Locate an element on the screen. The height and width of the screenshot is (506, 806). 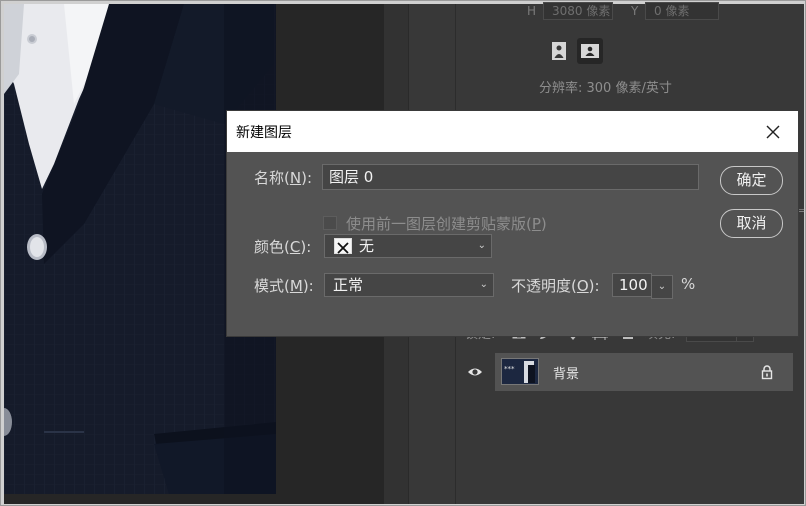
opacity-unit: % is located at coordinates (688, 284).